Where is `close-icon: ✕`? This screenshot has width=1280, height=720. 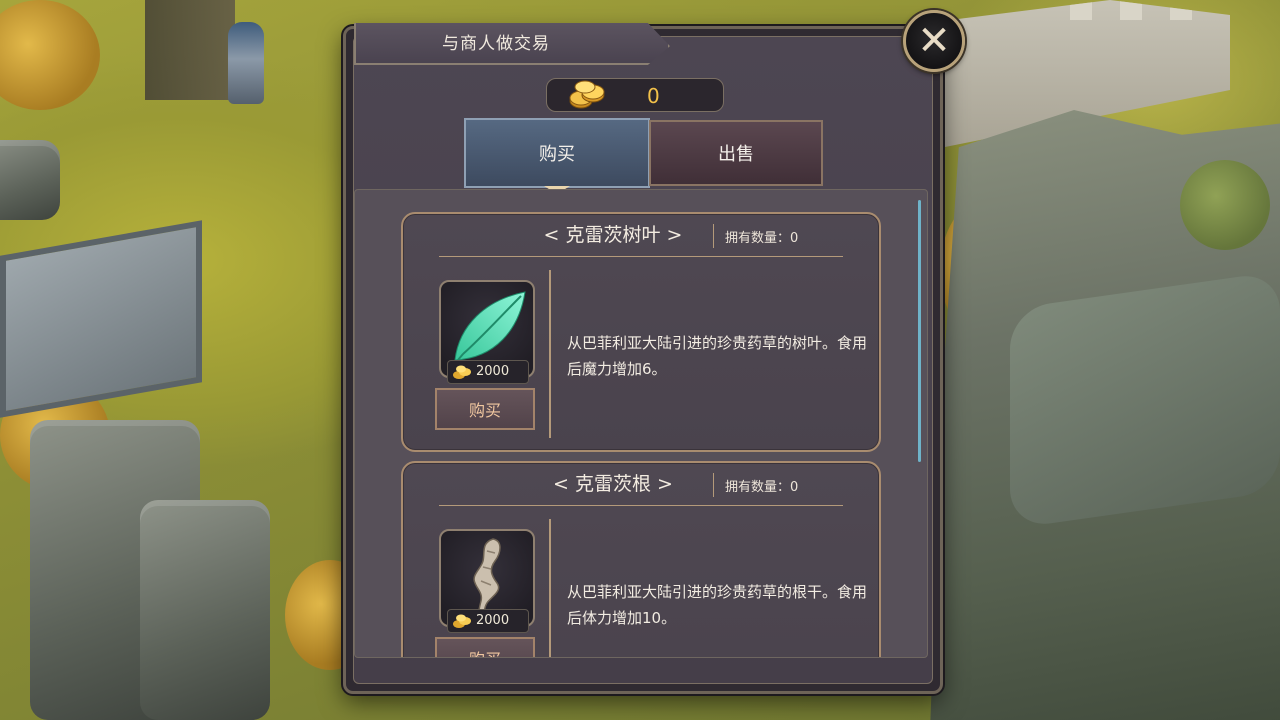
close-icon: ✕ is located at coordinates (934, 41).